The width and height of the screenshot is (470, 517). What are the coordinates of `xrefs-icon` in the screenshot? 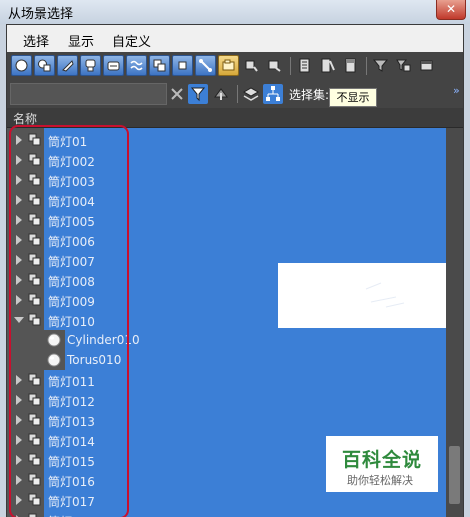 It's located at (182, 65).